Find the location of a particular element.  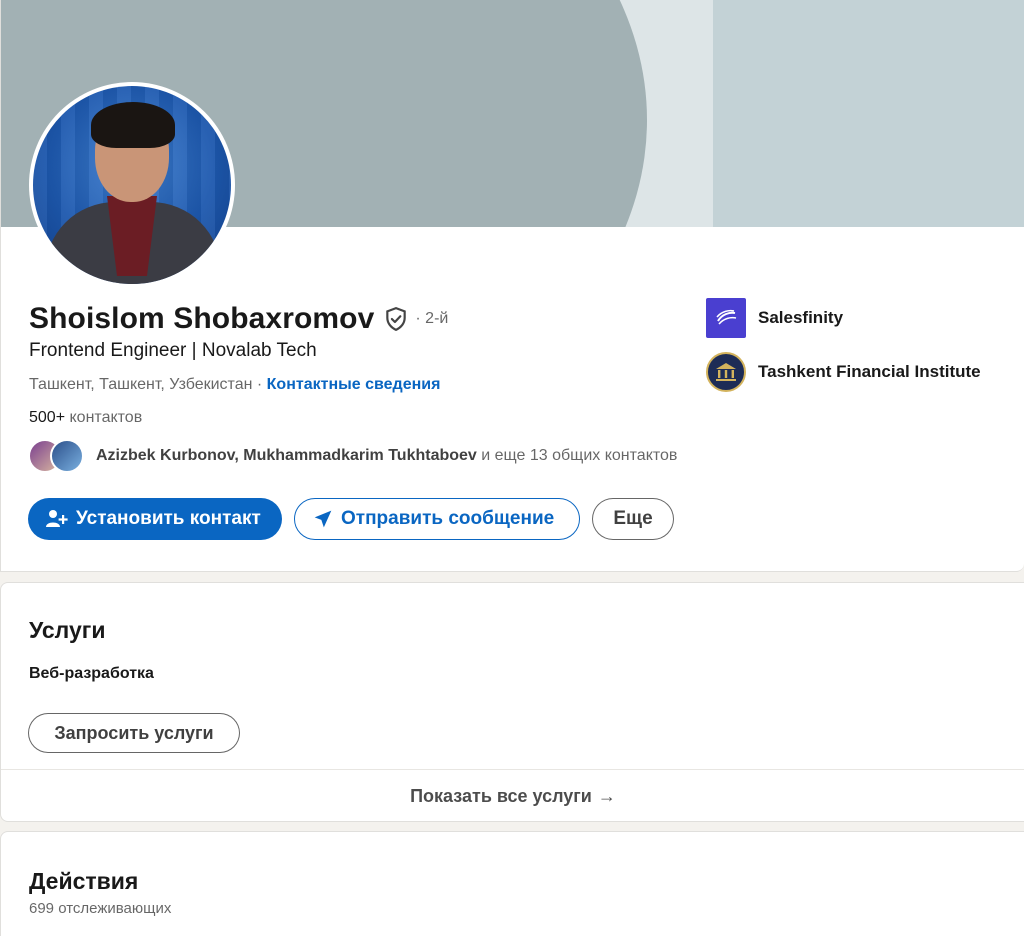

name-row: Shoislom Shobaxromov · 2-й is located at coordinates (238, 319).